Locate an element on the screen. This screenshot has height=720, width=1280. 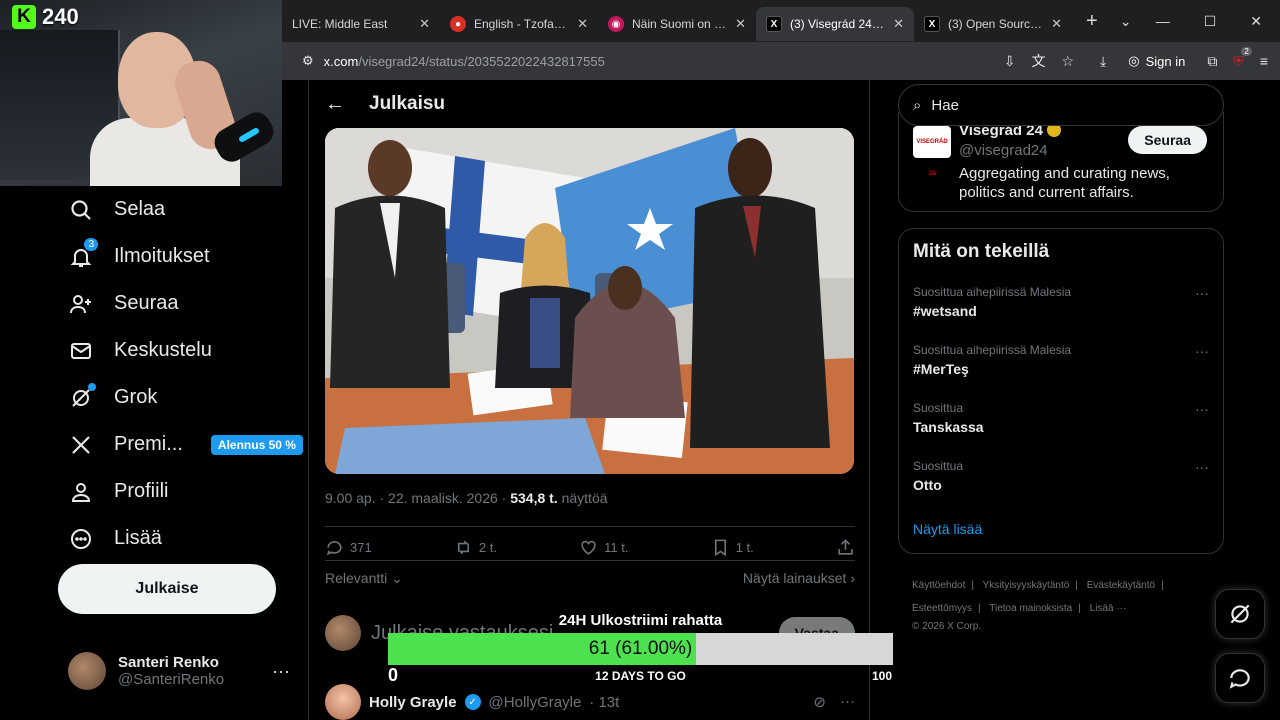
sign-in-button: ◎ Sign in is located at coordinates (1156, 61).